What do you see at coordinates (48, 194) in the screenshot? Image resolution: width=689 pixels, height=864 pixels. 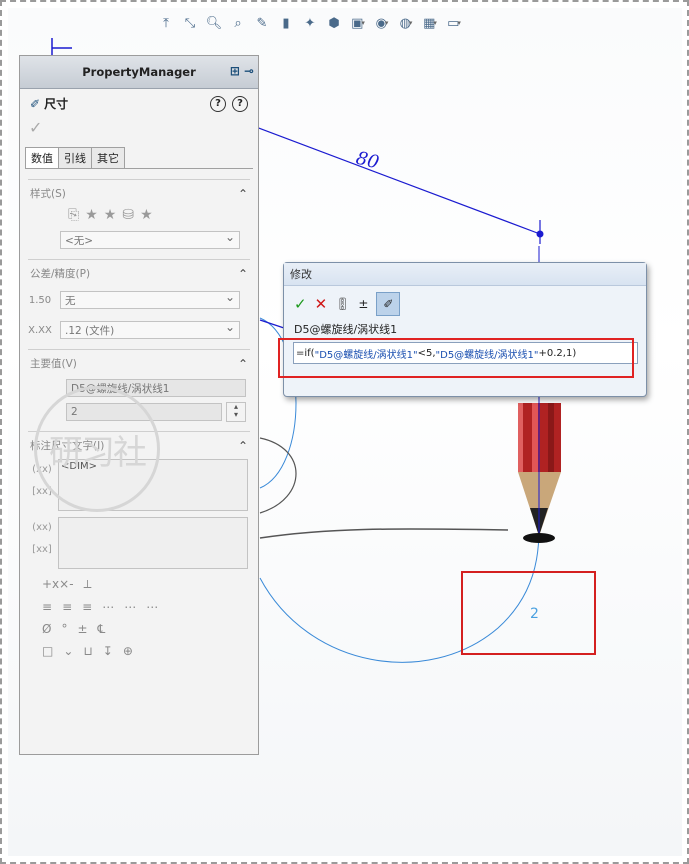 I see `style-heading: 样式(S)` at bounding box center [48, 194].